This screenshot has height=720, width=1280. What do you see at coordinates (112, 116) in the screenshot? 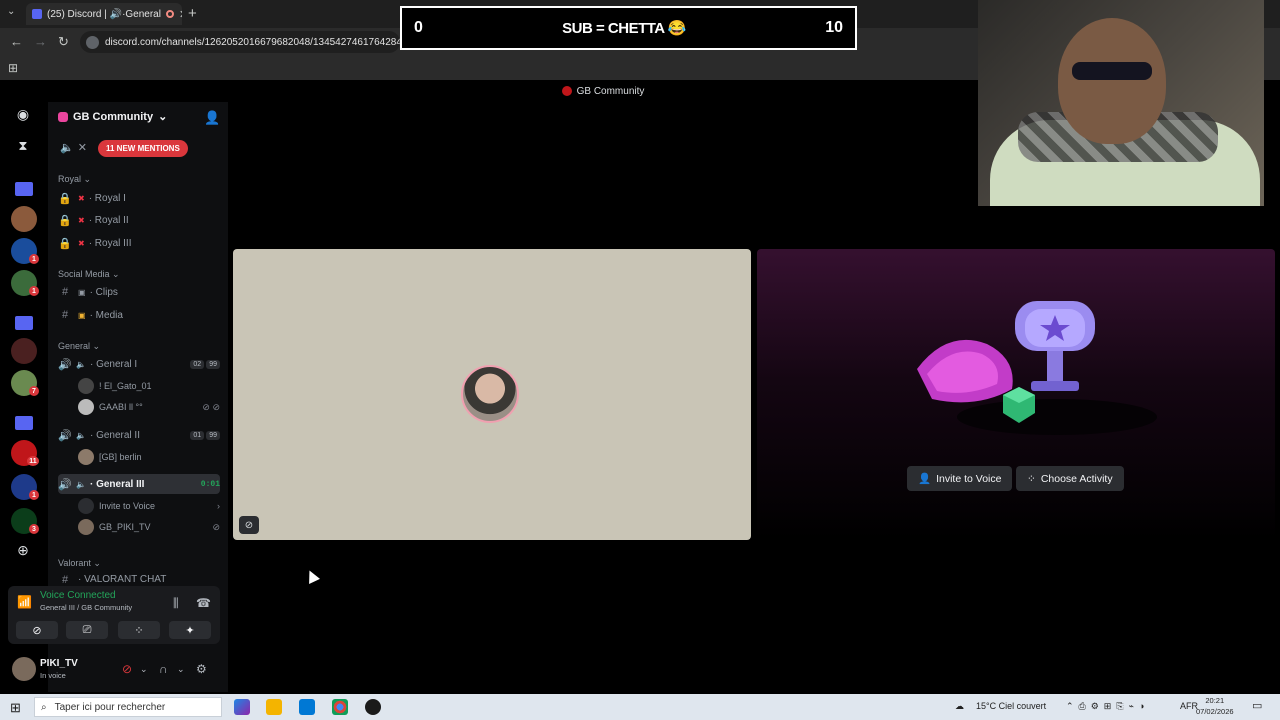
I see `server-header: GB Community ⌄` at bounding box center [112, 116].